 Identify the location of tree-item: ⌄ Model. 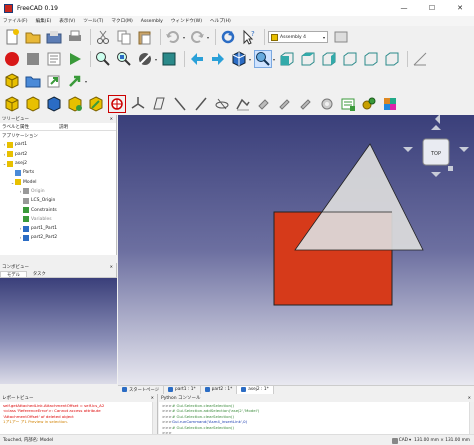
(58, 181).